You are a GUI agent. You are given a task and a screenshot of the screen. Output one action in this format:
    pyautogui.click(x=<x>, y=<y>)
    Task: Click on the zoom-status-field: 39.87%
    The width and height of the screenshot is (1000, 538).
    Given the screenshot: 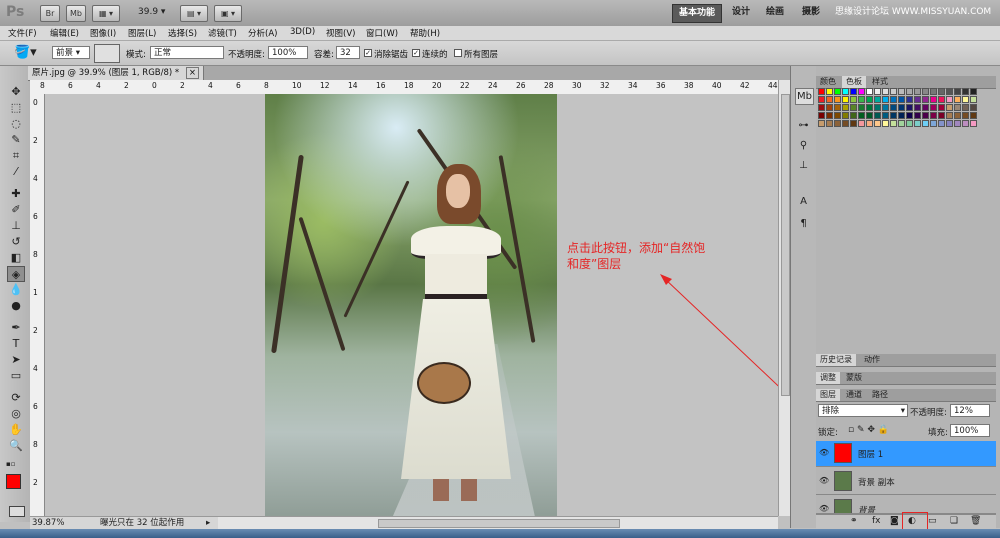 What is the action you would take?
    pyautogui.click(x=48, y=523)
    